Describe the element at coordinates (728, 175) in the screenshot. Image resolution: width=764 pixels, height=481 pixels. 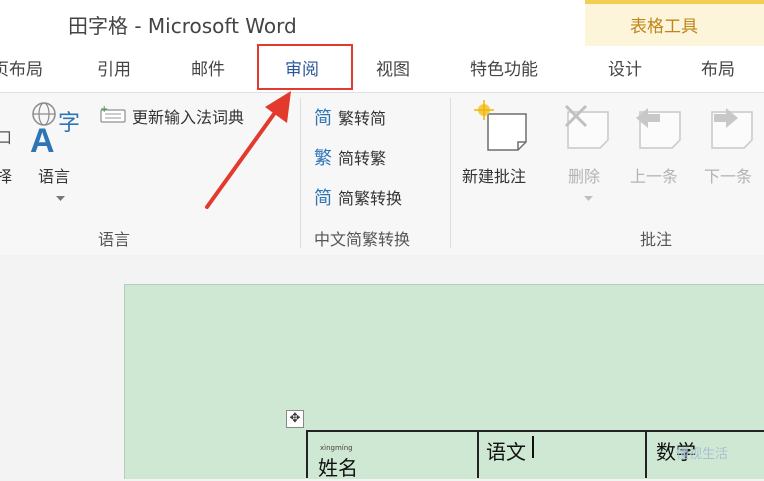
I see `next-comment-button: 下一条` at that location.